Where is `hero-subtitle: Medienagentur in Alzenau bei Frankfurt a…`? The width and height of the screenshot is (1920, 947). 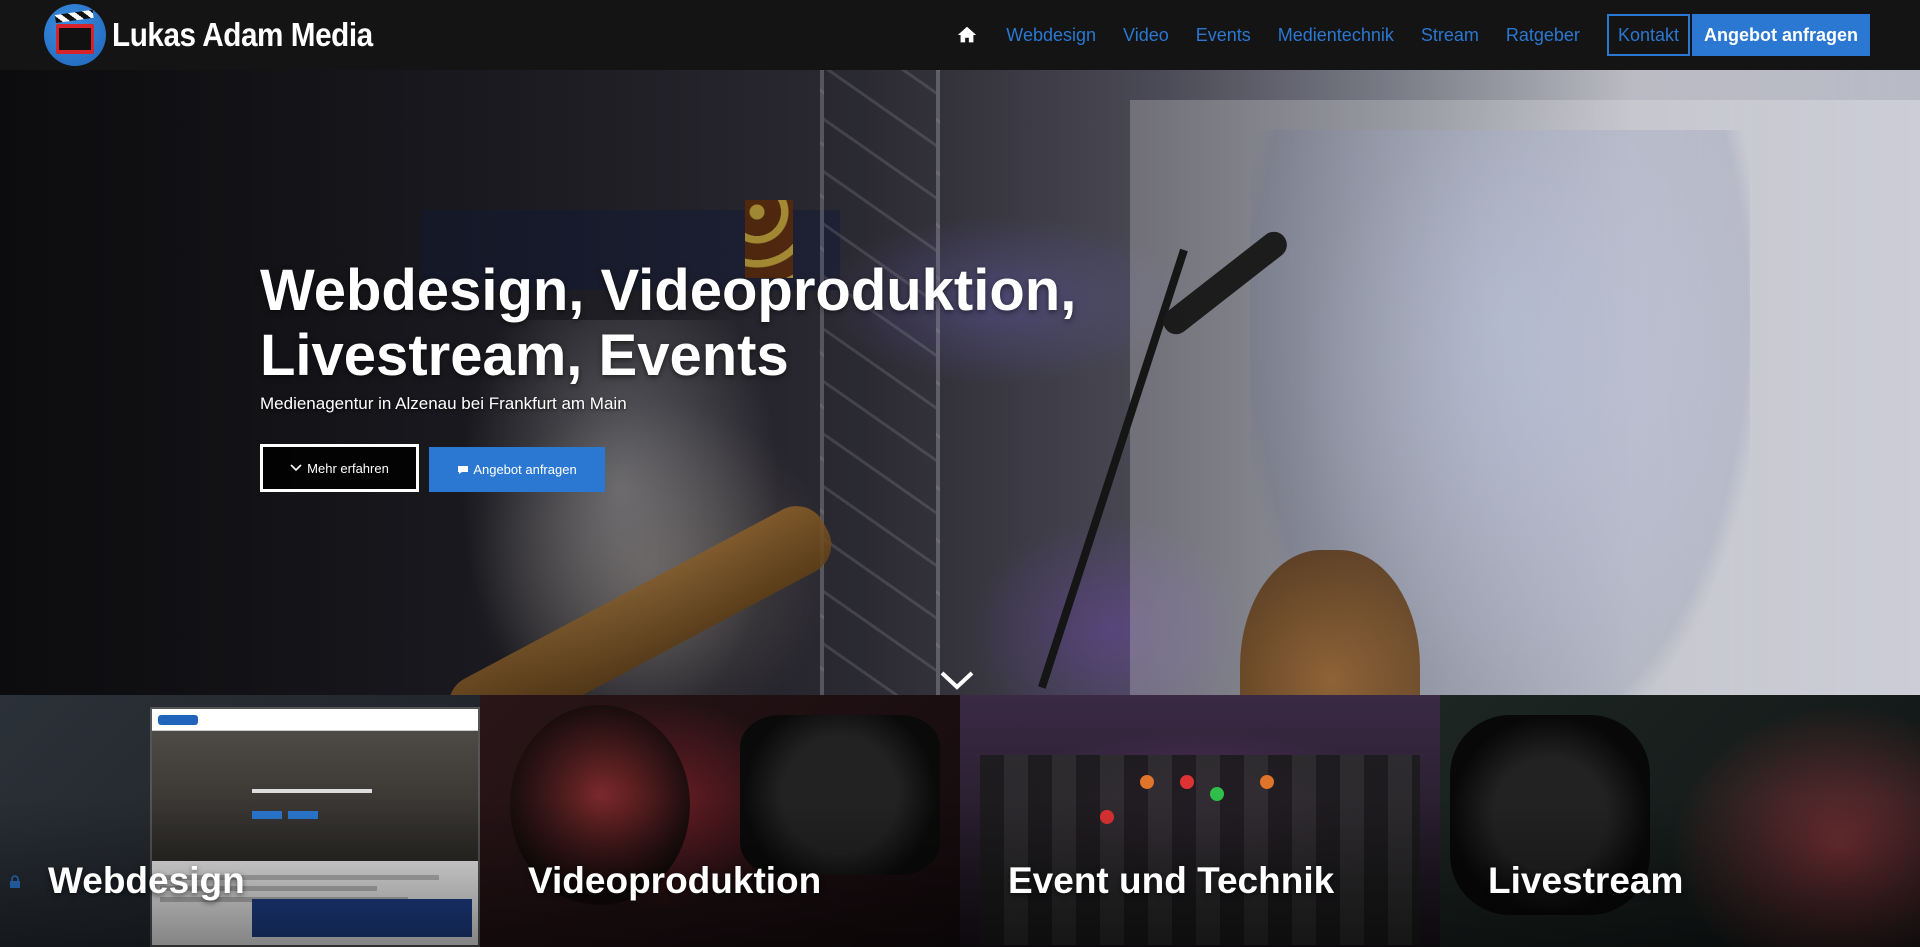 hero-subtitle: Medienagentur in Alzenau bei Frankfurt a… is located at coordinates (443, 403).